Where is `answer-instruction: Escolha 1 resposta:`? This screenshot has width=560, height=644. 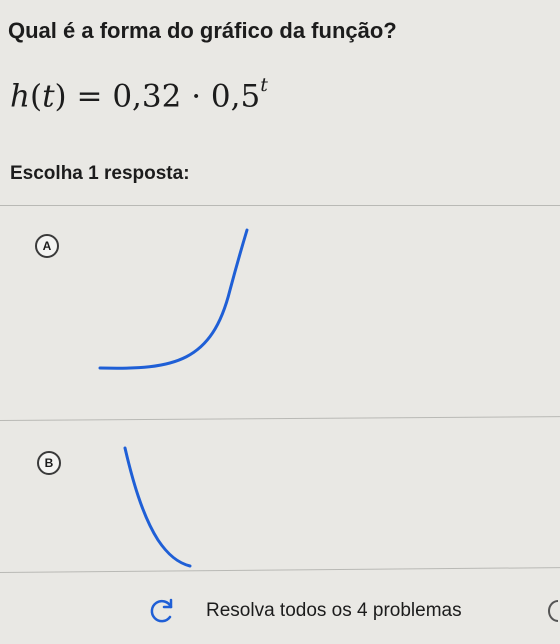 answer-instruction: Escolha 1 resposta: is located at coordinates (100, 173).